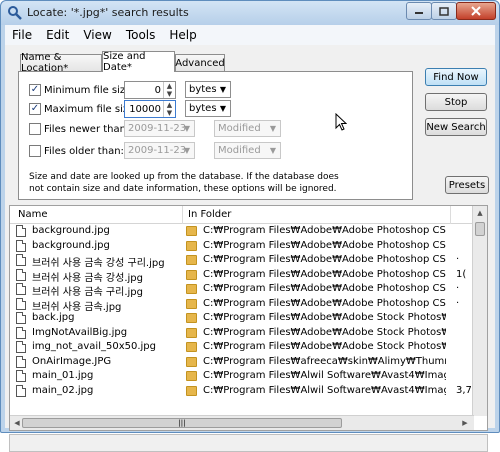 The height and width of the screenshot is (452, 500). Describe the element at coordinates (159, 150) in the screenshot. I see `older-date-picker: 2009-11-23 ▼` at that location.